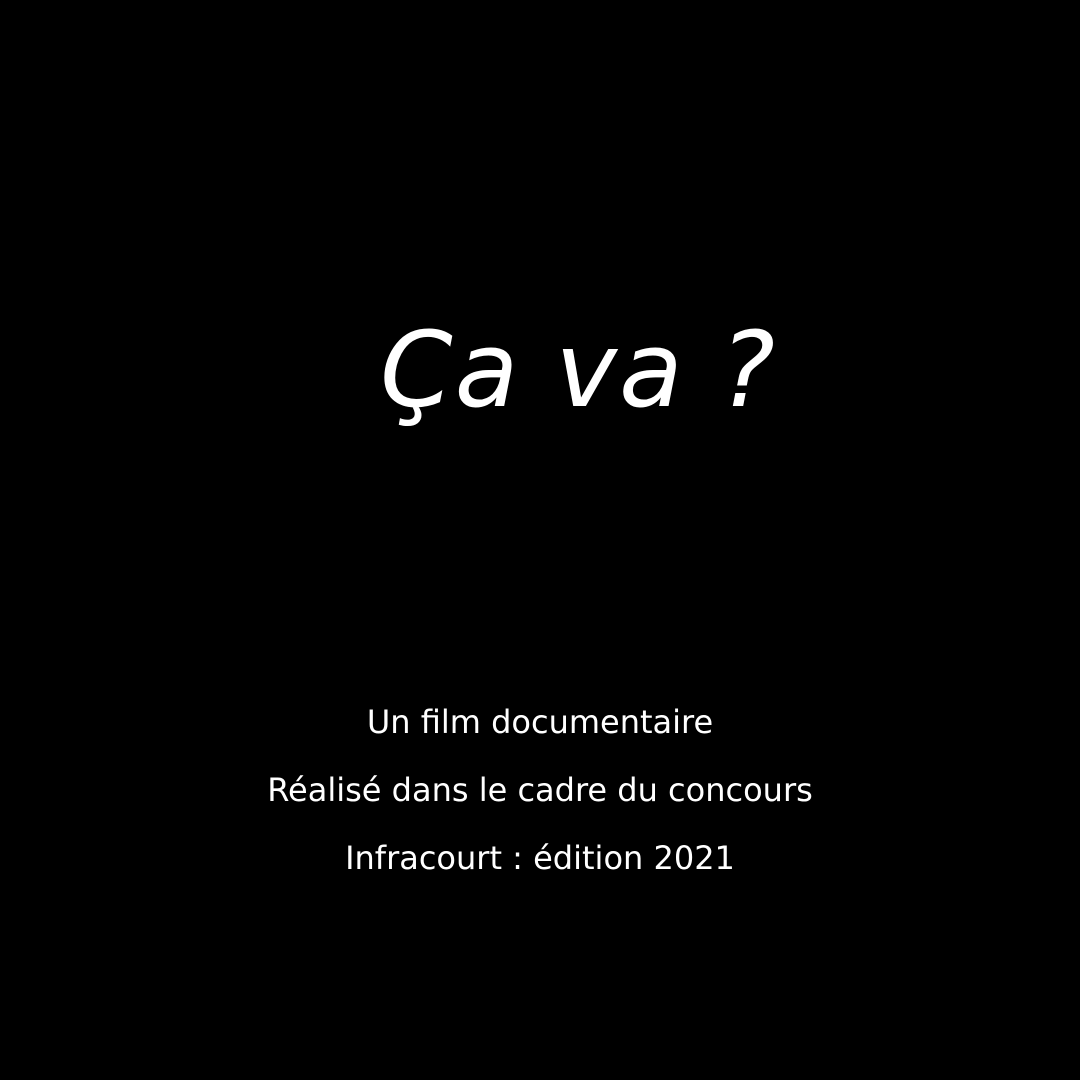 The width and height of the screenshot is (1080, 1080). Describe the element at coordinates (540, 858) in the screenshot. I see `credit-line-contest: Infracourt : édition 2021` at that location.